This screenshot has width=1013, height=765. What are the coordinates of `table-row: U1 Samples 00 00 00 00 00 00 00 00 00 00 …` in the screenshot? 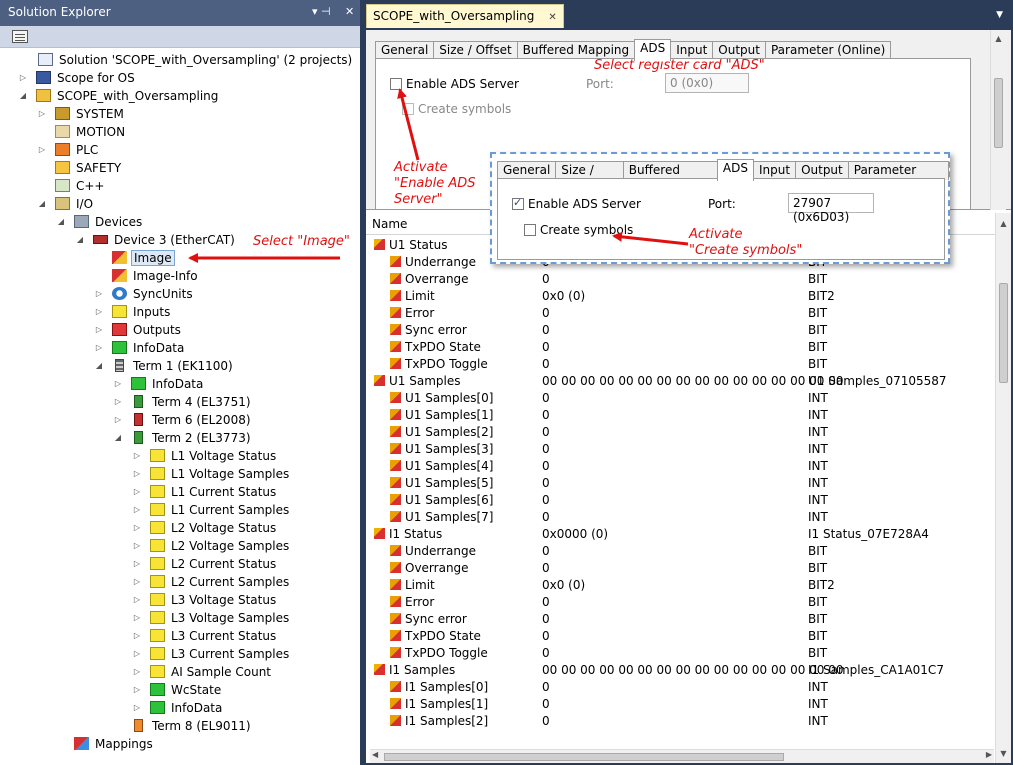 It's located at (681, 381).